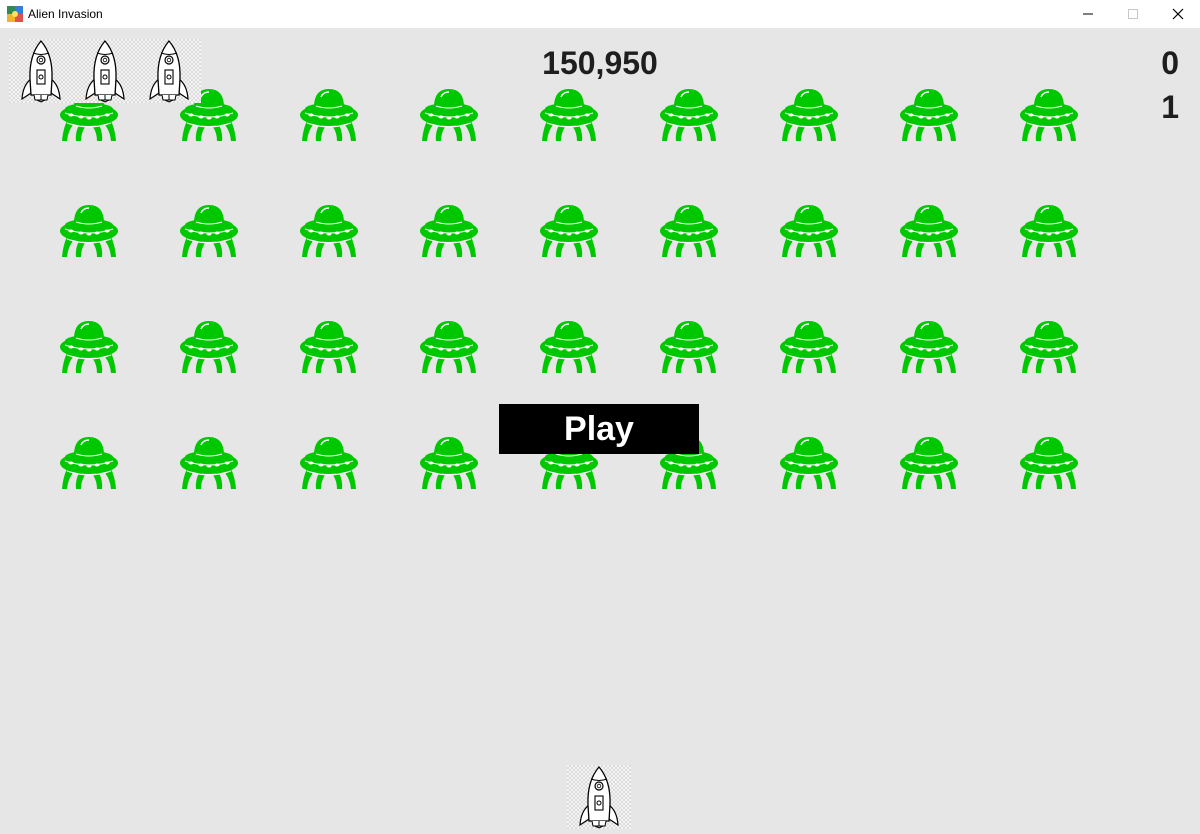  I want to click on close-icon, so click(1177, 14).